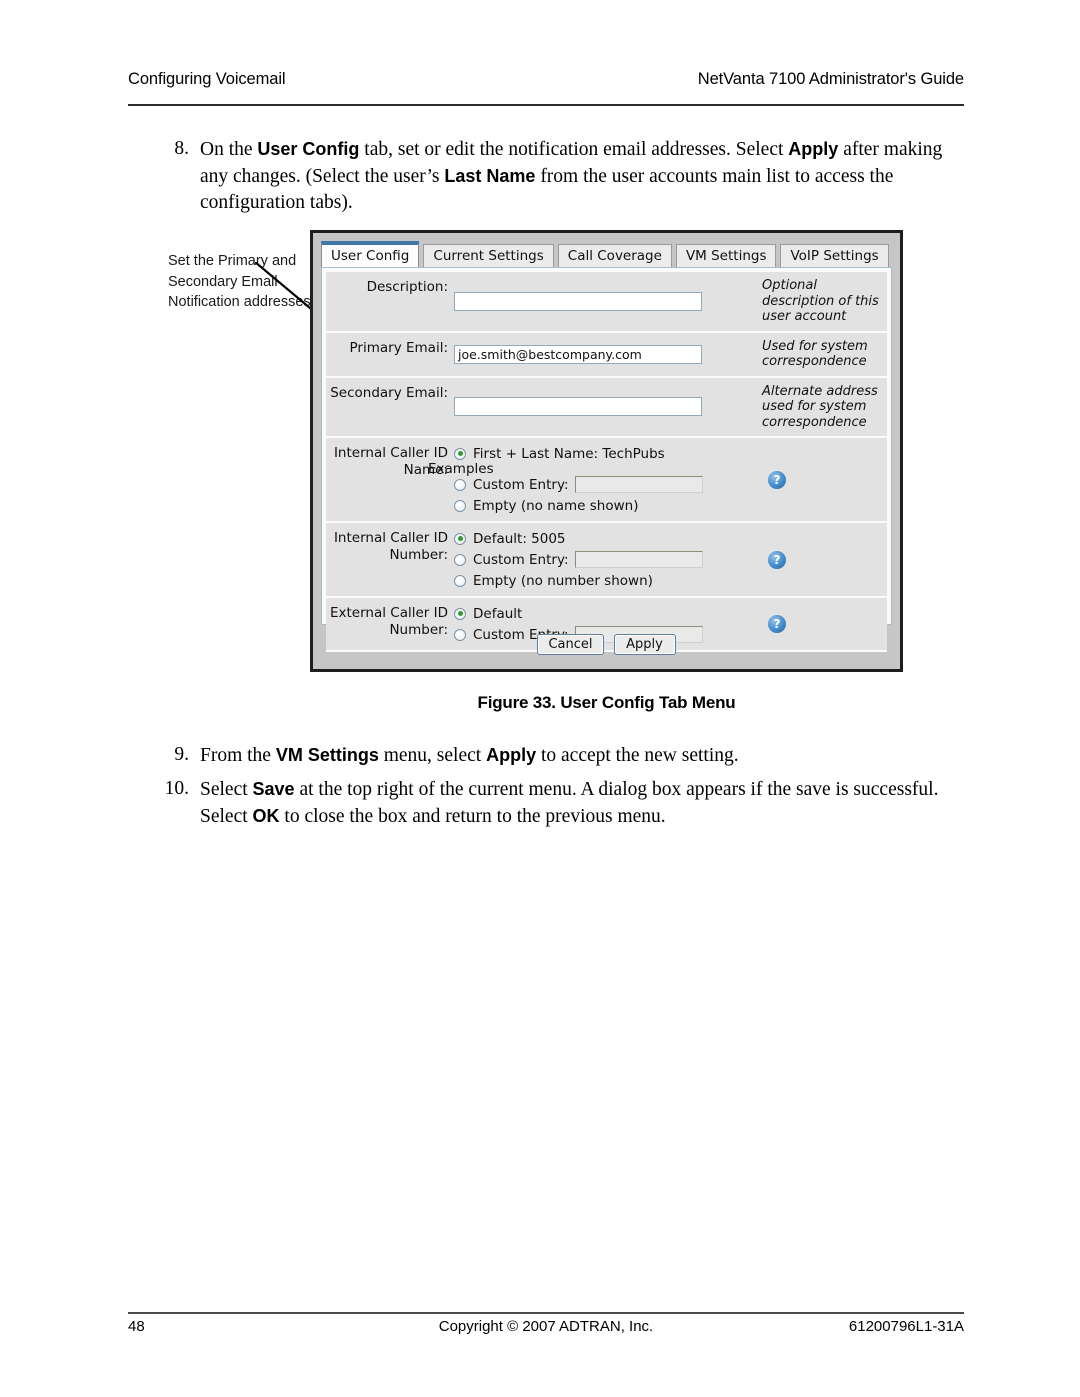 The height and width of the screenshot is (1397, 1080). Describe the element at coordinates (569, 453) in the screenshot. I see `radio-option-label: First + Last Name: TechPubs` at that location.